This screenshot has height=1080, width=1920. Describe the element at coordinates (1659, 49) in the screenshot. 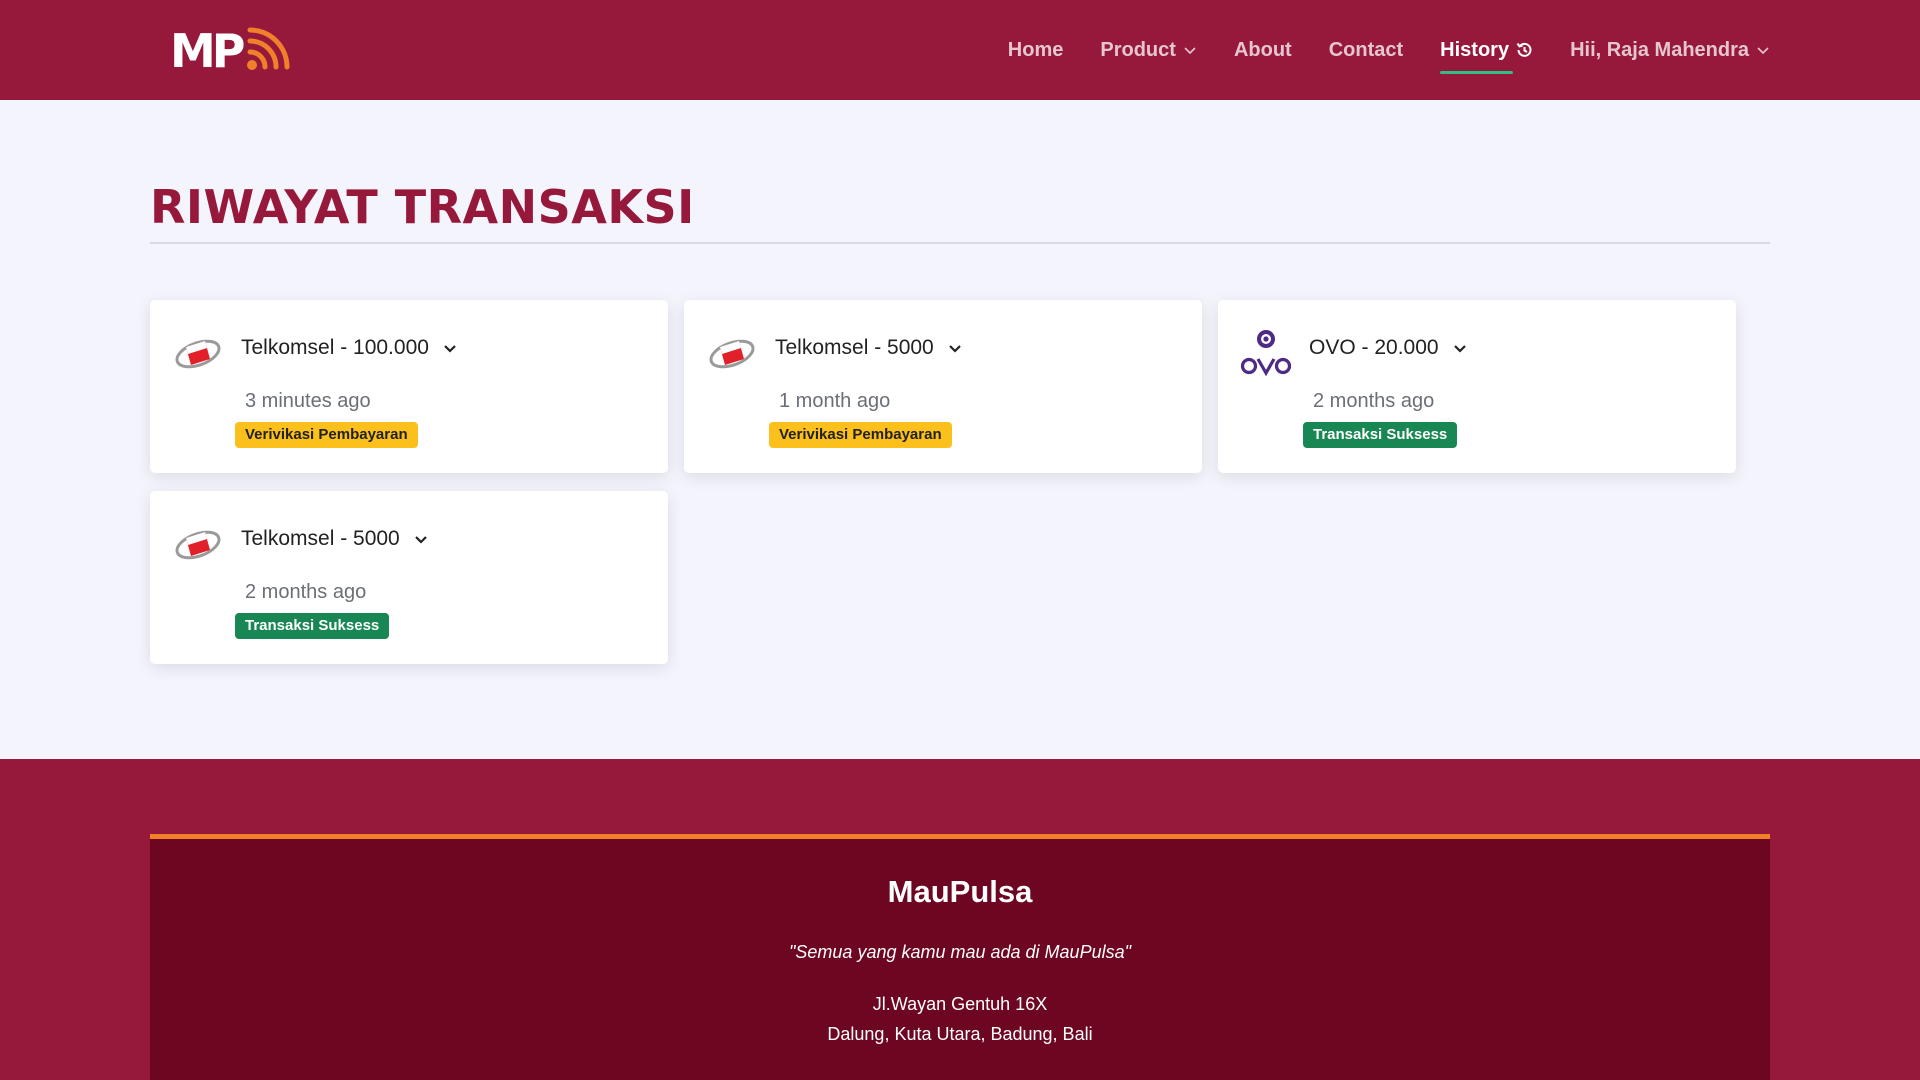

I see `nav-user-label: Hii, Raja Mahendra` at that location.